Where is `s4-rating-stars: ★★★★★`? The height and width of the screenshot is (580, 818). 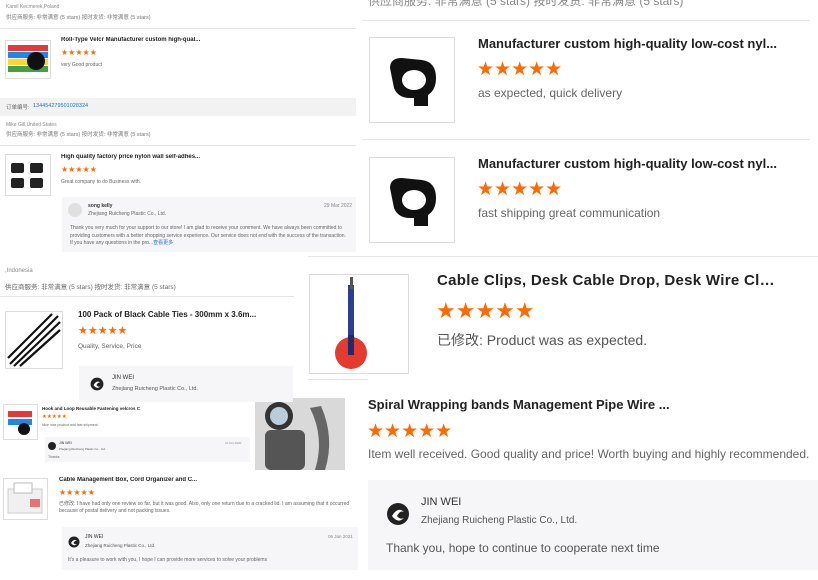 s4-rating-stars: ★★★★★ is located at coordinates (54, 417).